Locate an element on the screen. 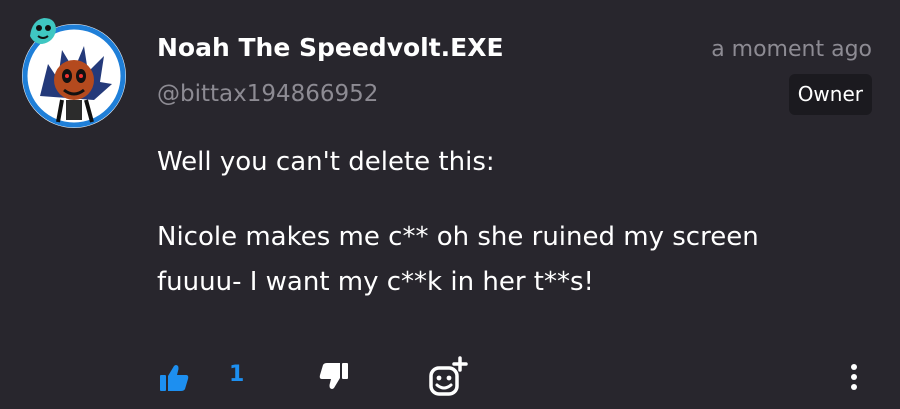 The image size is (900, 409). avatar is located at coordinates (76, 71).